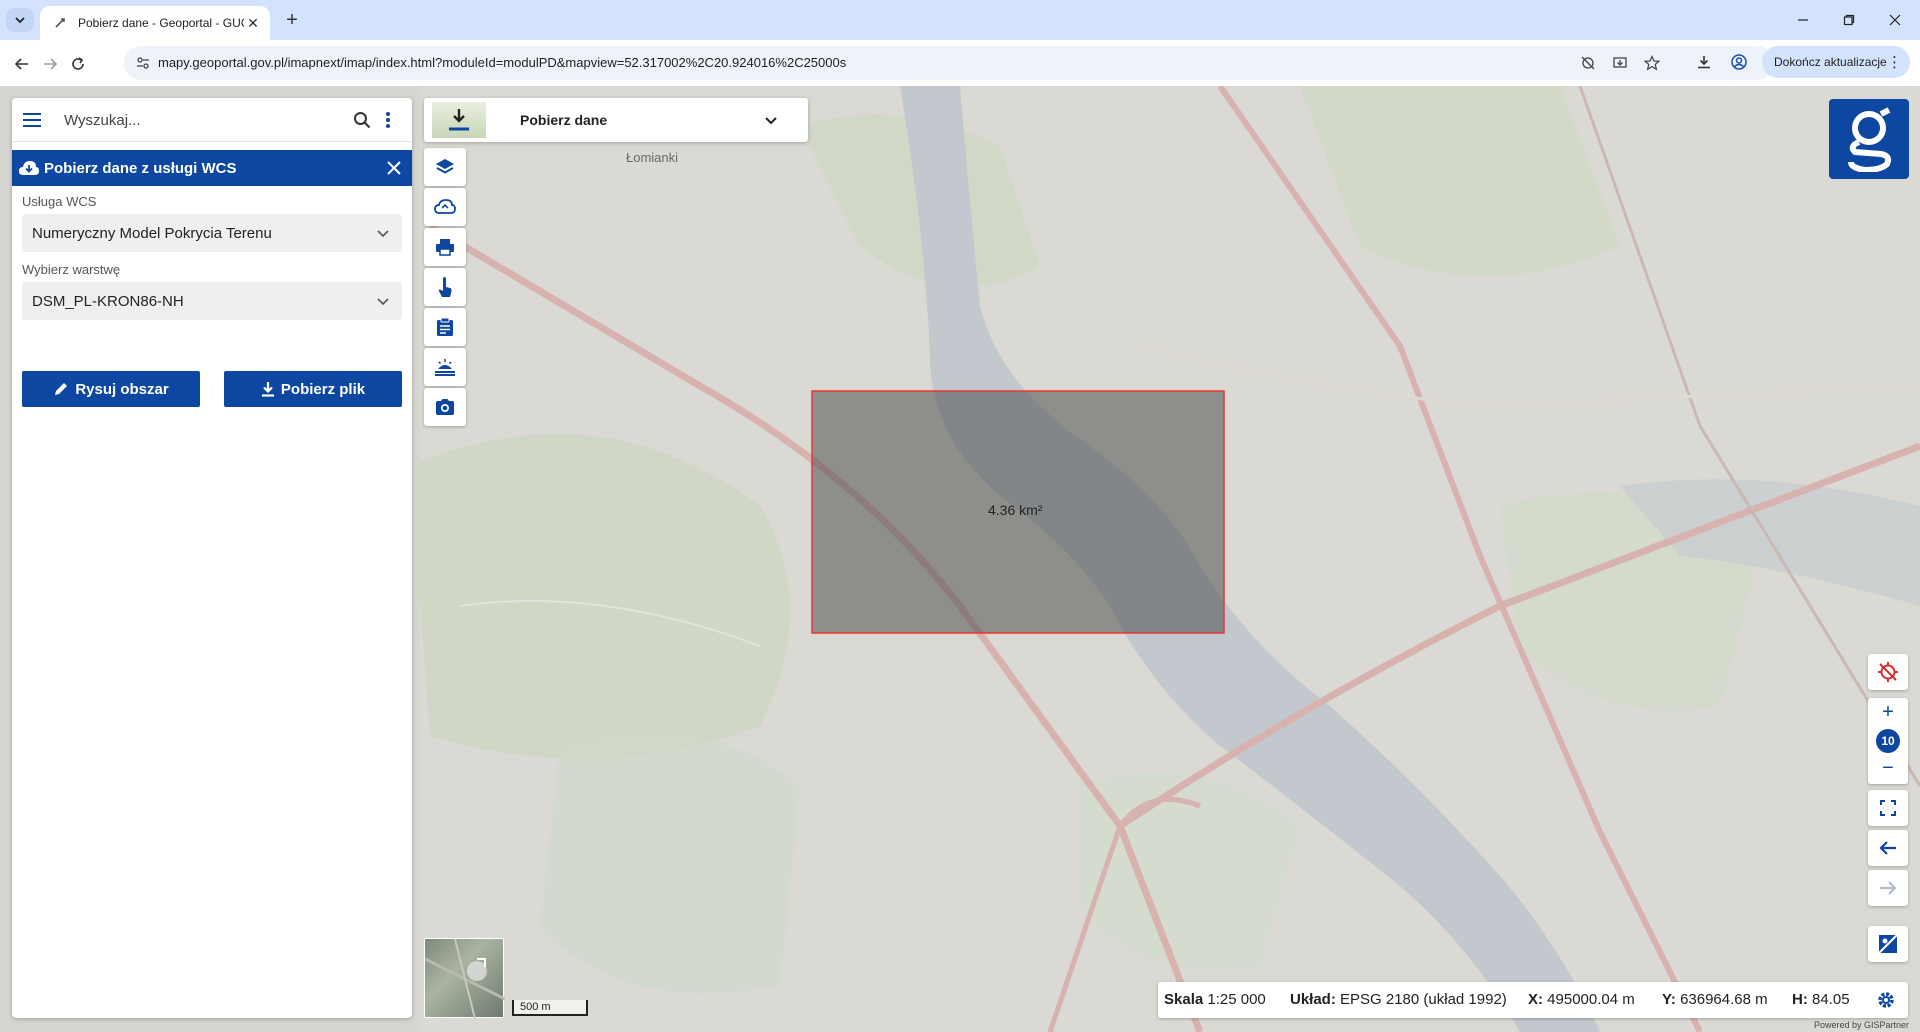  What do you see at coordinates (20, 20) in the screenshot?
I see `tab-search-button` at bounding box center [20, 20].